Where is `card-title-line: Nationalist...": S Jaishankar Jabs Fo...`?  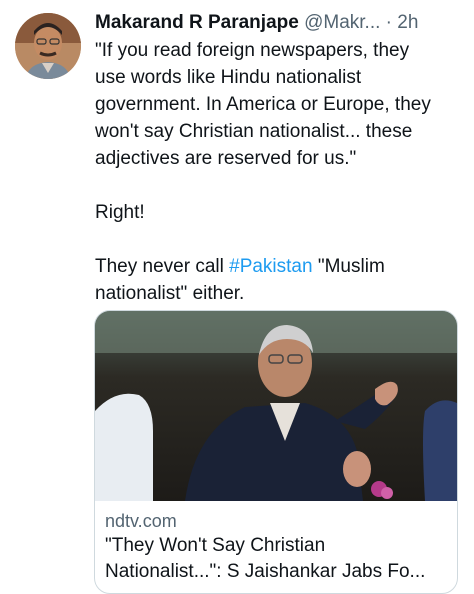
card-title-line: Nationalist...": S Jaishankar Jabs Fo... is located at coordinates (265, 571).